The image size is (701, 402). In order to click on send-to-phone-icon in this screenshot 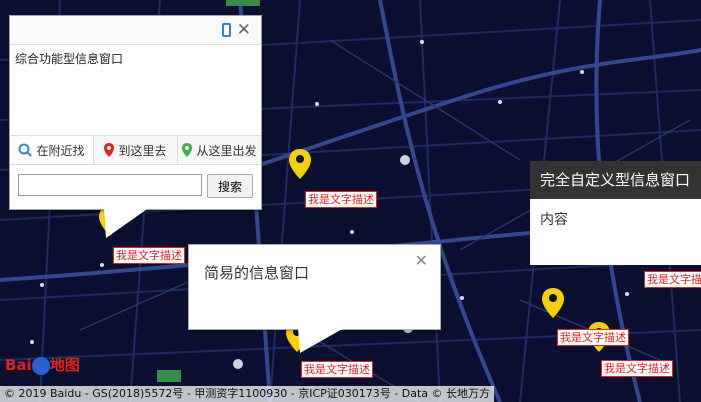, I will do `click(226, 30)`.